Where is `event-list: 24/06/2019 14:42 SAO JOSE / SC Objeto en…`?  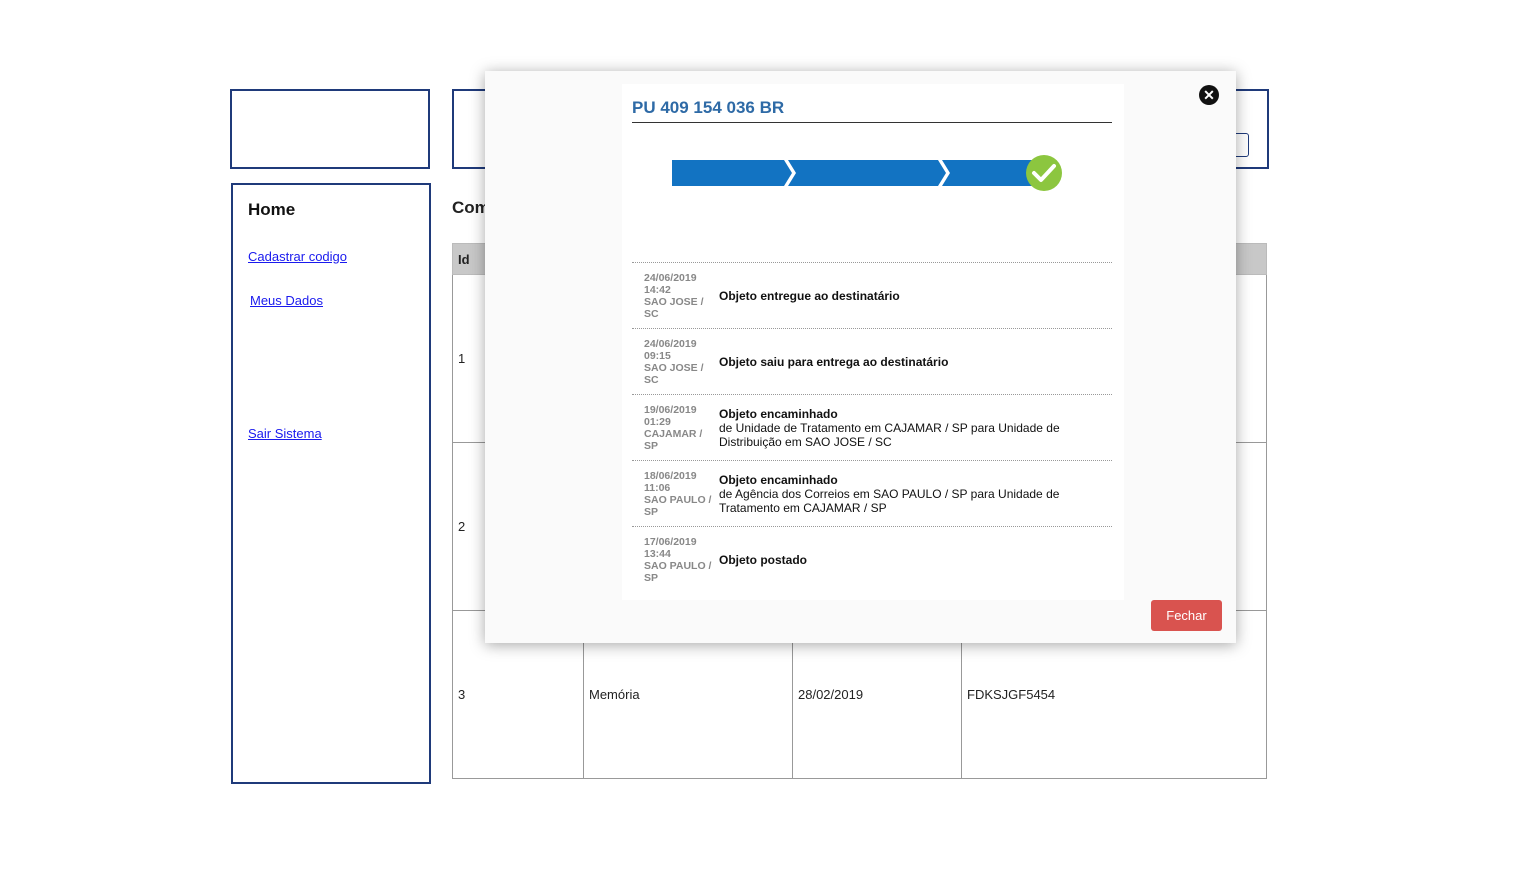
event-list: 24/06/2019 14:42 SAO JOSE / SC Objeto en… is located at coordinates (872, 427).